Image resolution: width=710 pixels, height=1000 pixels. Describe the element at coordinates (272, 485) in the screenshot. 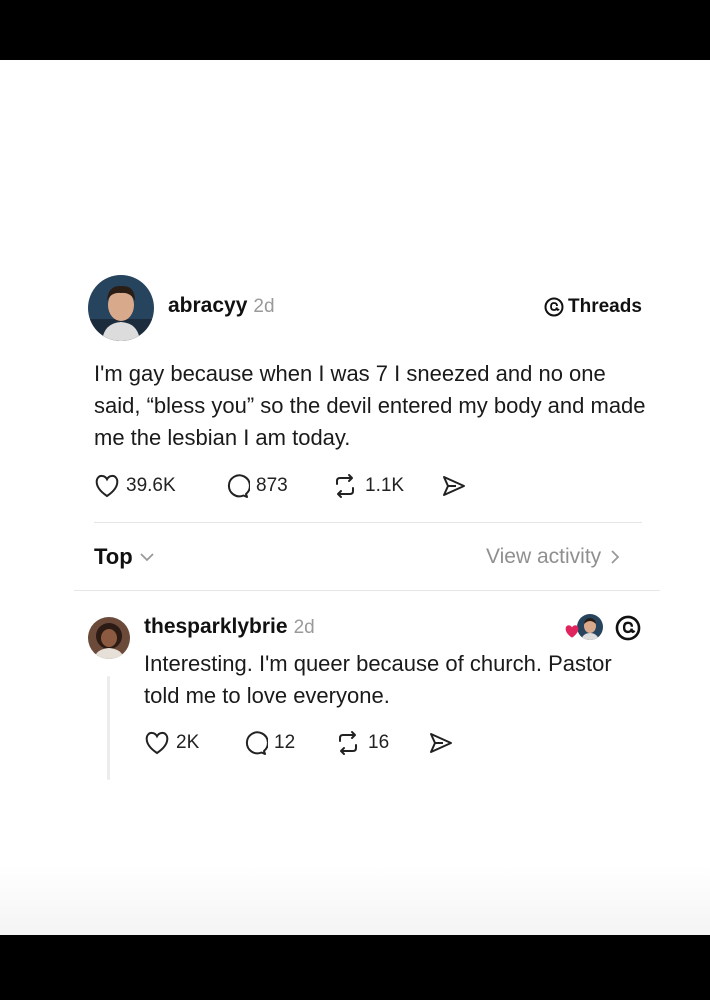

I see `post-reply-count: 873` at that location.